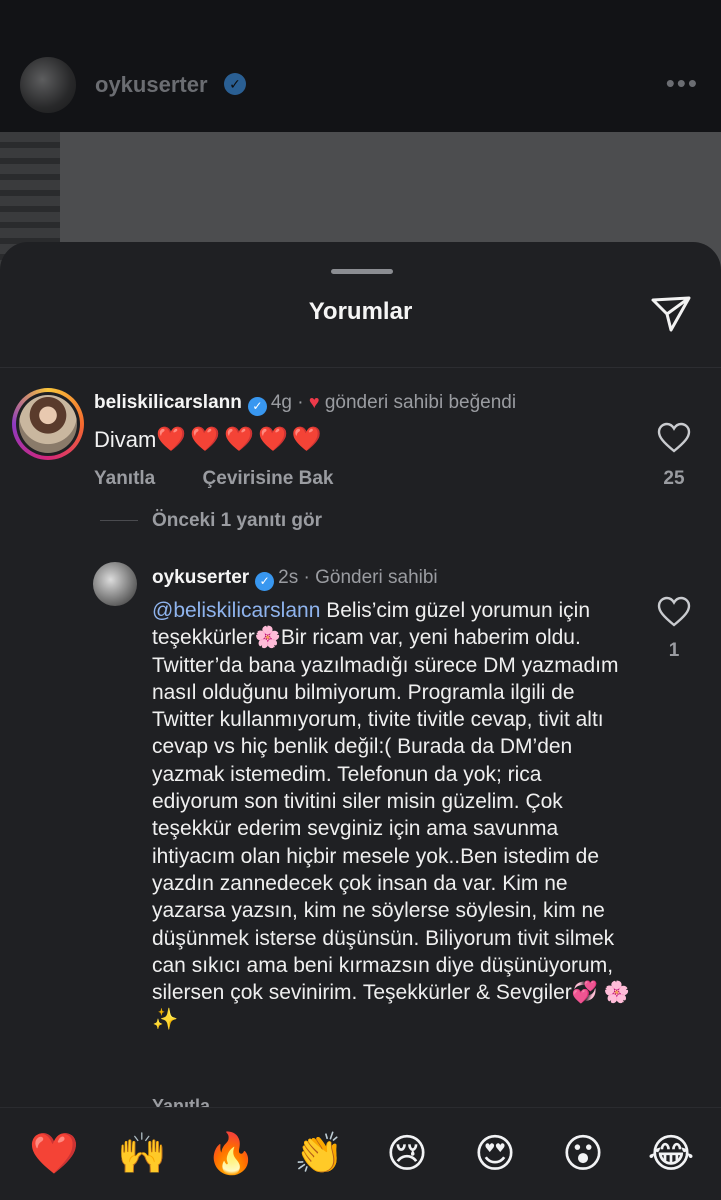 This screenshot has height=1200, width=721. What do you see at coordinates (241, 439) in the screenshot?
I see `comment-emoji: ❤️❤️❤️❤️❤️` at bounding box center [241, 439].